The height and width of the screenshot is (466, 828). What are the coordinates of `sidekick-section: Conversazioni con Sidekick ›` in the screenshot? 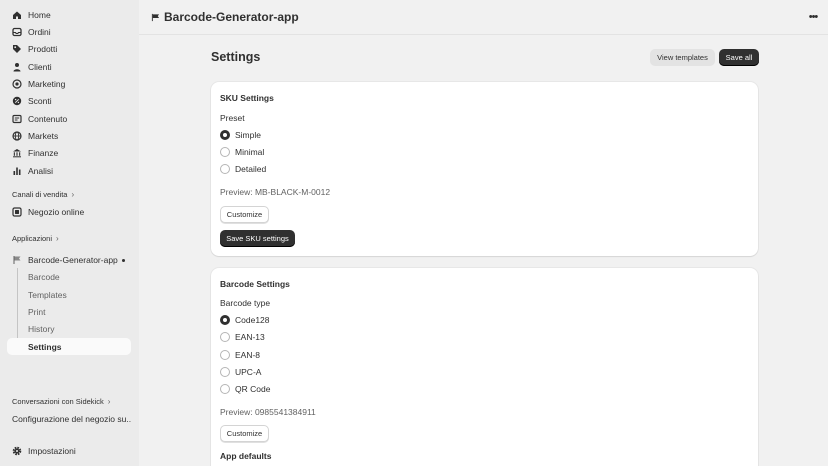 It's located at (61, 401).